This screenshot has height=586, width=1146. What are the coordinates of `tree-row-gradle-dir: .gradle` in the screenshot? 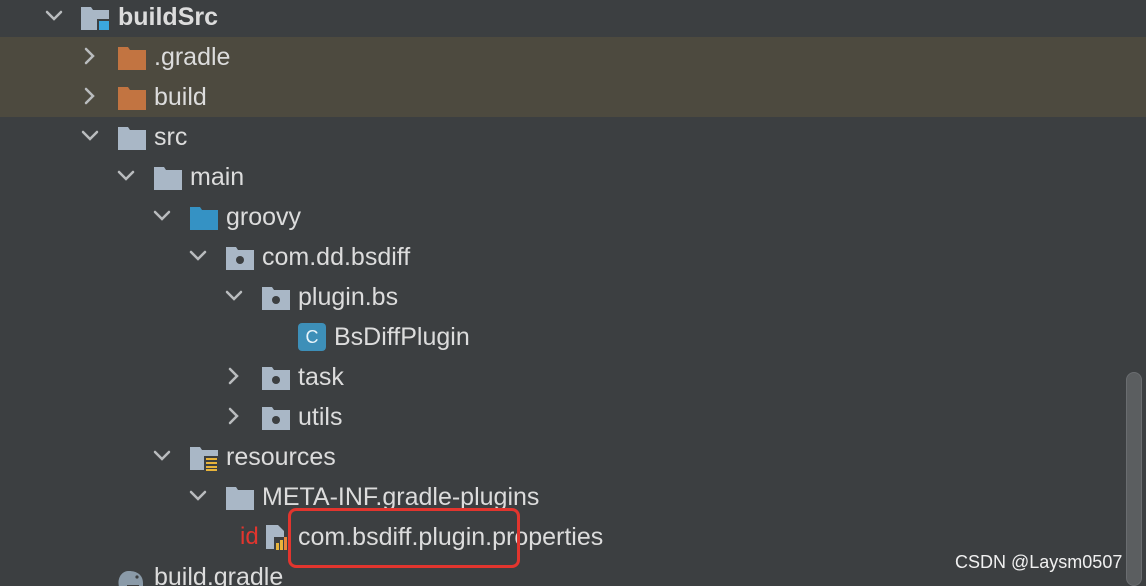 It's located at (573, 57).